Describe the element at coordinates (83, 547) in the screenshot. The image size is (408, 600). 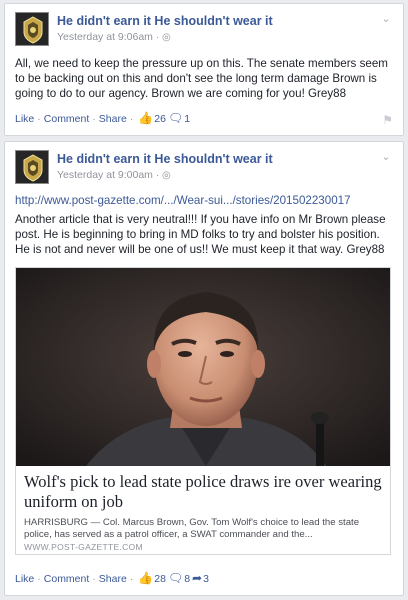
I see `article-source: WWW.POST-GAZETTE.COM` at that location.